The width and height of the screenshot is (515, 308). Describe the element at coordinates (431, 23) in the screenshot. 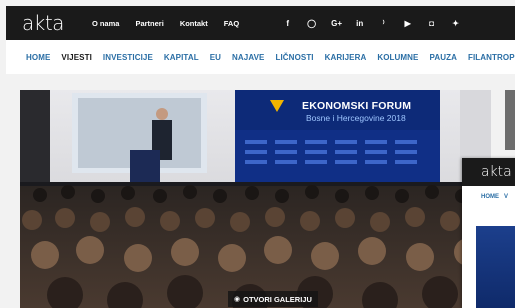

I see `instagram-icon: ◘` at that location.